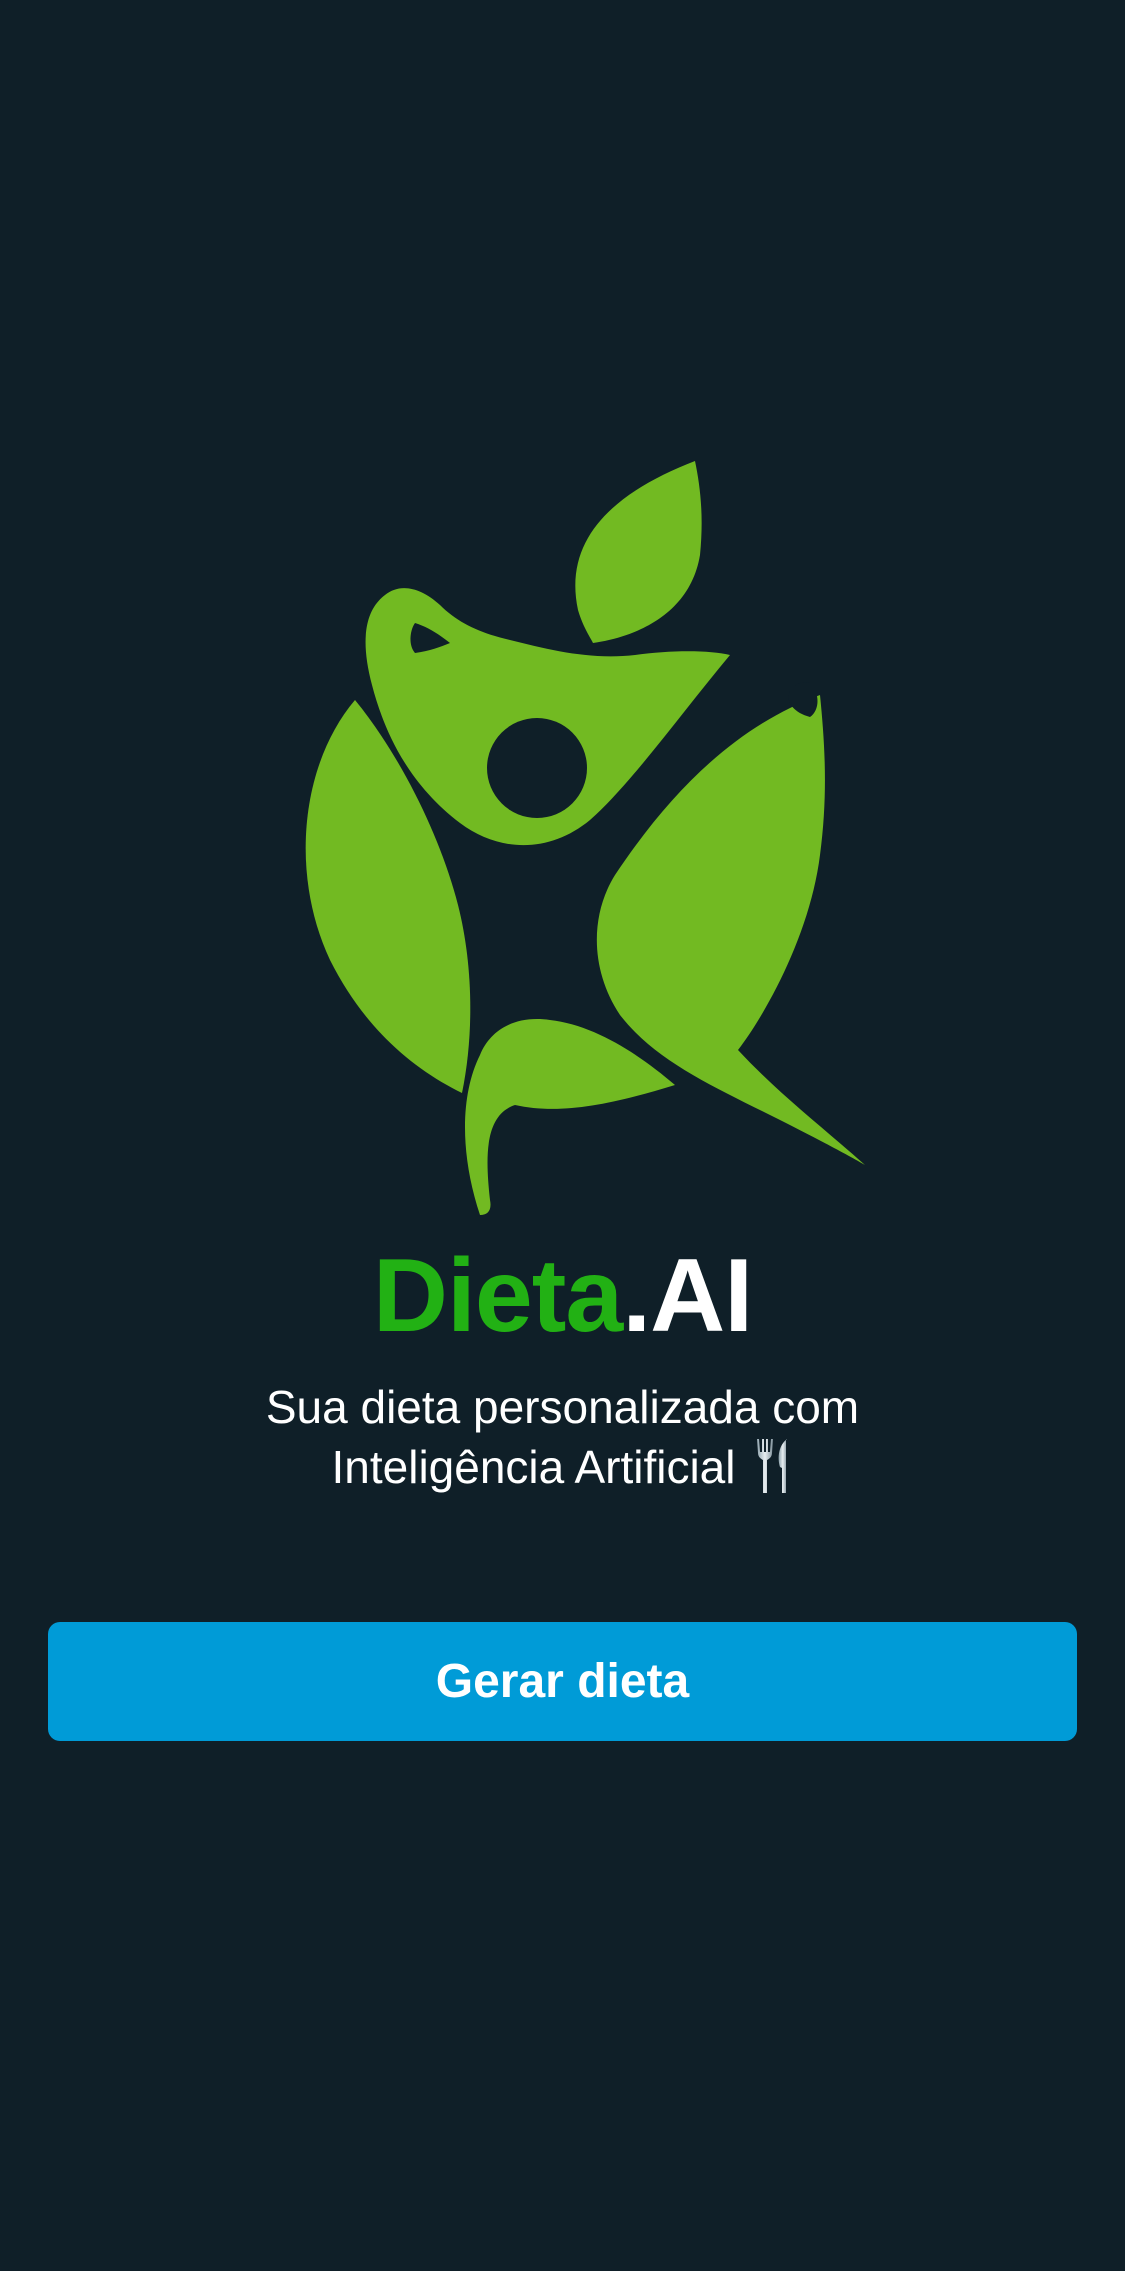  What do you see at coordinates (687, 1296) in the screenshot?
I see `brand-name-suffix: .AI` at bounding box center [687, 1296].